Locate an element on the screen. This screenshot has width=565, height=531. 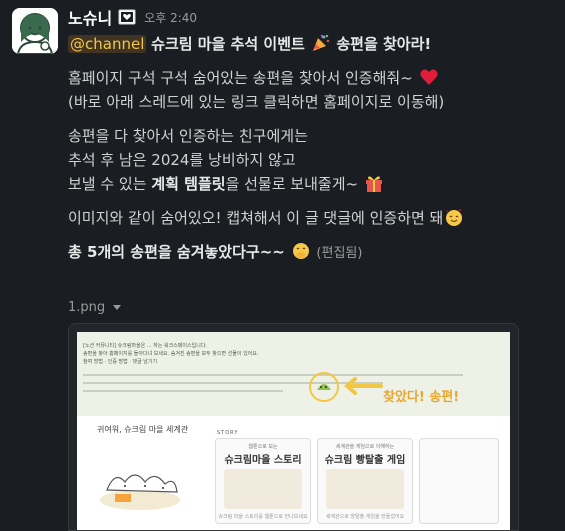
card-caption: 슈크림 마을 스토리를 웹툰으로 만나보세요 is located at coordinates (263, 517).